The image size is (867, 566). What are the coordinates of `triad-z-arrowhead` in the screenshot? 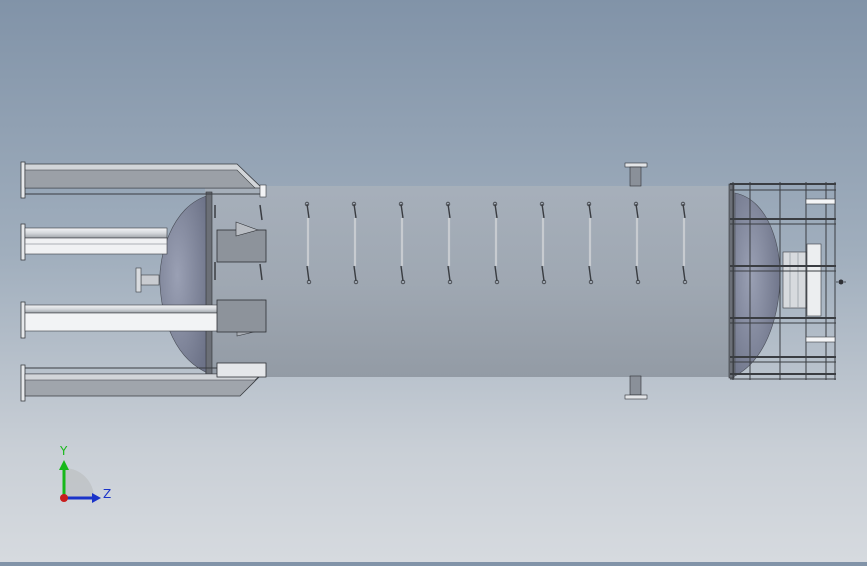 It's located at (96, 498).